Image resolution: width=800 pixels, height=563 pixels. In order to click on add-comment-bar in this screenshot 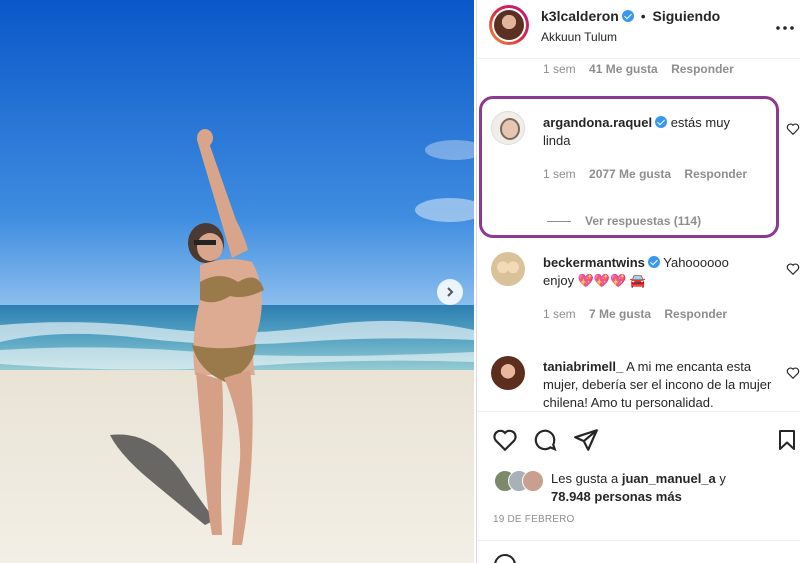, I will do `click(638, 551)`.